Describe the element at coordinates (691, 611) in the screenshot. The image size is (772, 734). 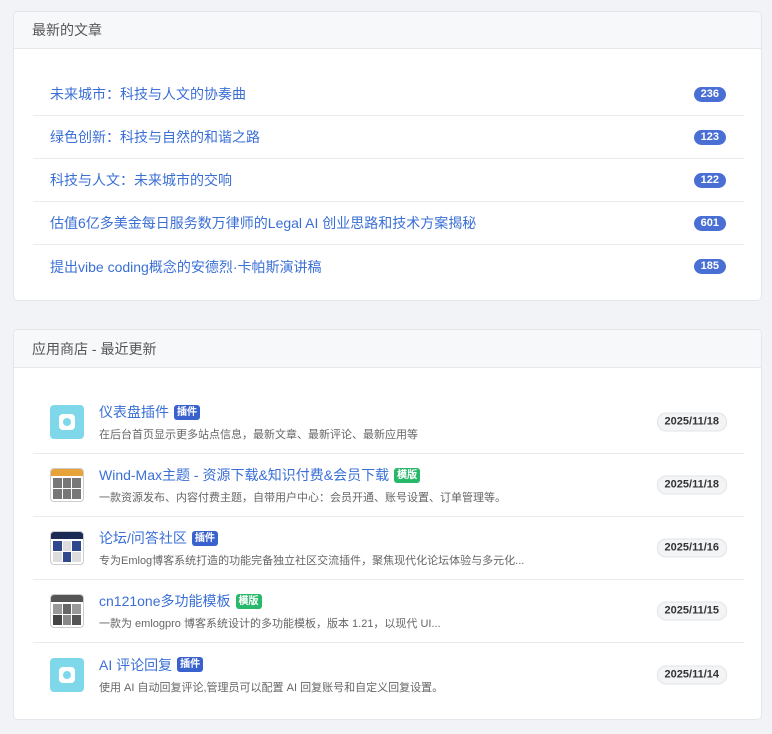
I see `update-date-badge: 2025/11/15` at that location.